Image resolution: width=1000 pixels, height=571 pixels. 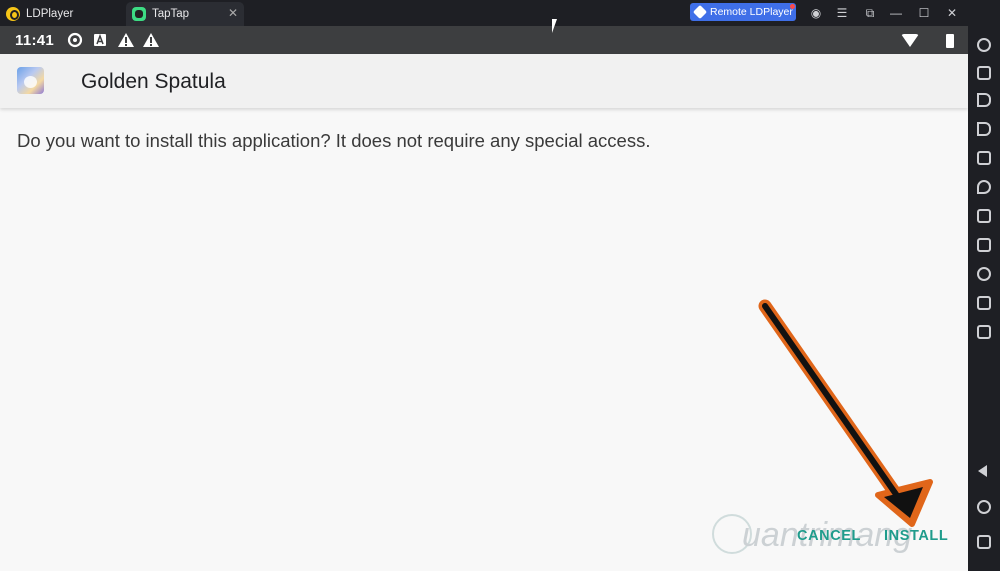 I want to click on maximize-icon: ☐, so click(x=924, y=13).